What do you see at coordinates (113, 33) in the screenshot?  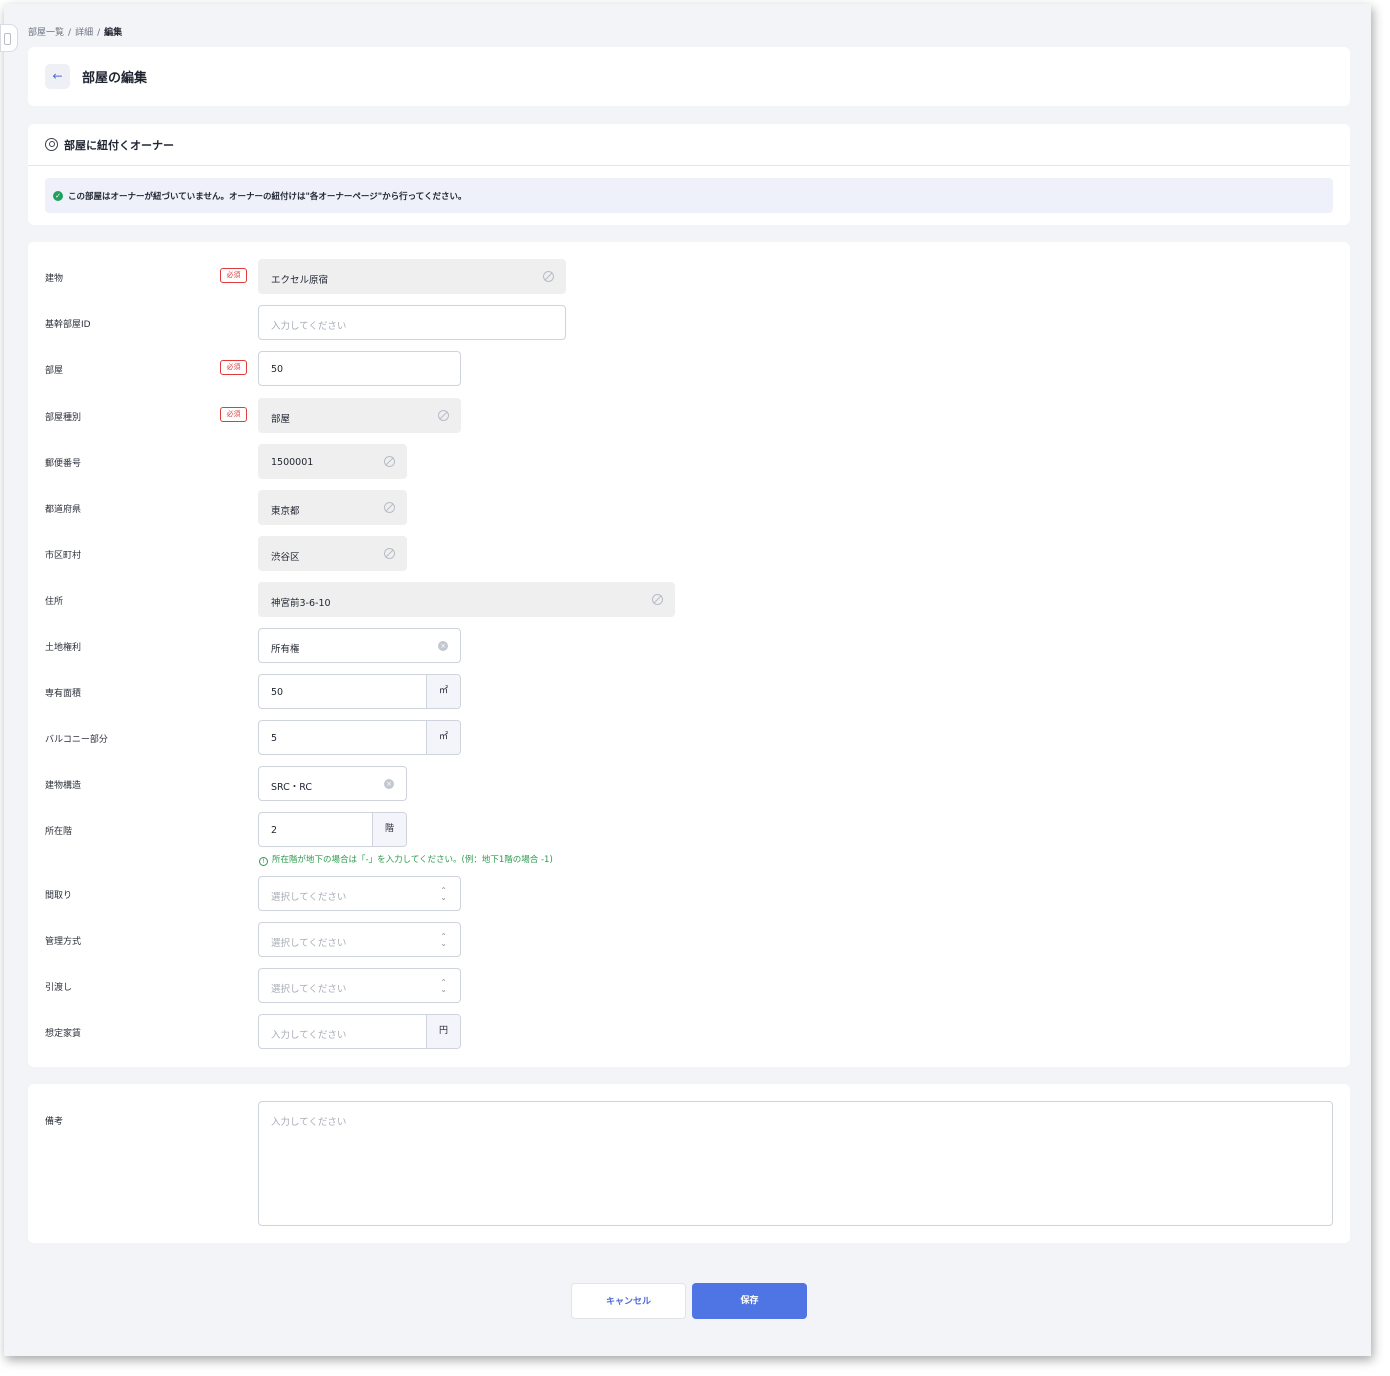 I see `breadcrumb-current: 編集` at bounding box center [113, 33].